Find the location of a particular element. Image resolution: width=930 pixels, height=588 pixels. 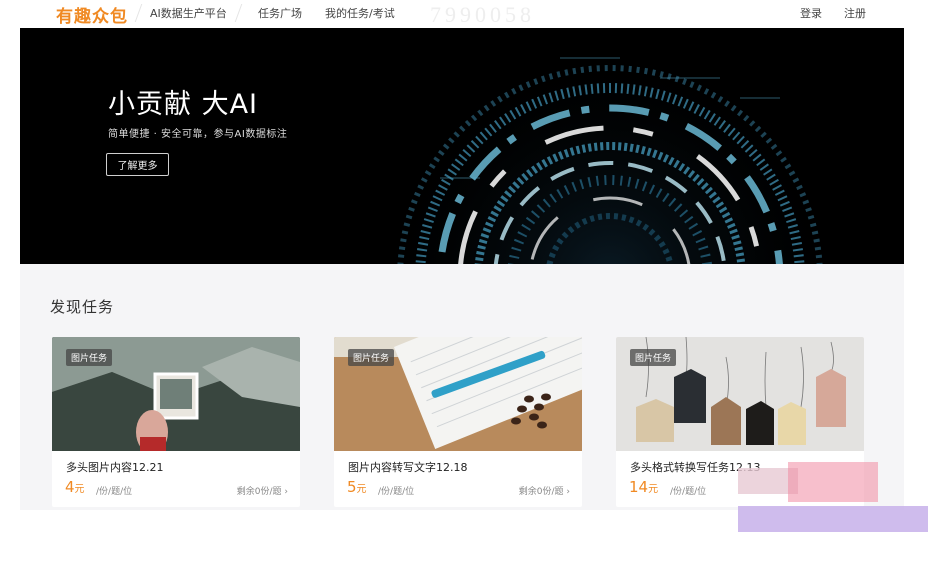

task-price: 14元 is located at coordinates (644, 487).